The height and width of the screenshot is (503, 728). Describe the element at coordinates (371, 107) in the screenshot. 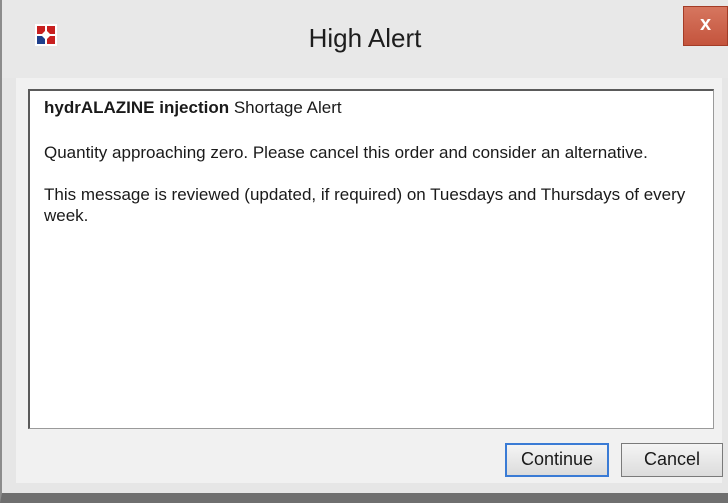

I see `alert-heading: hydrALAZINE injection Shortage Alert` at that location.